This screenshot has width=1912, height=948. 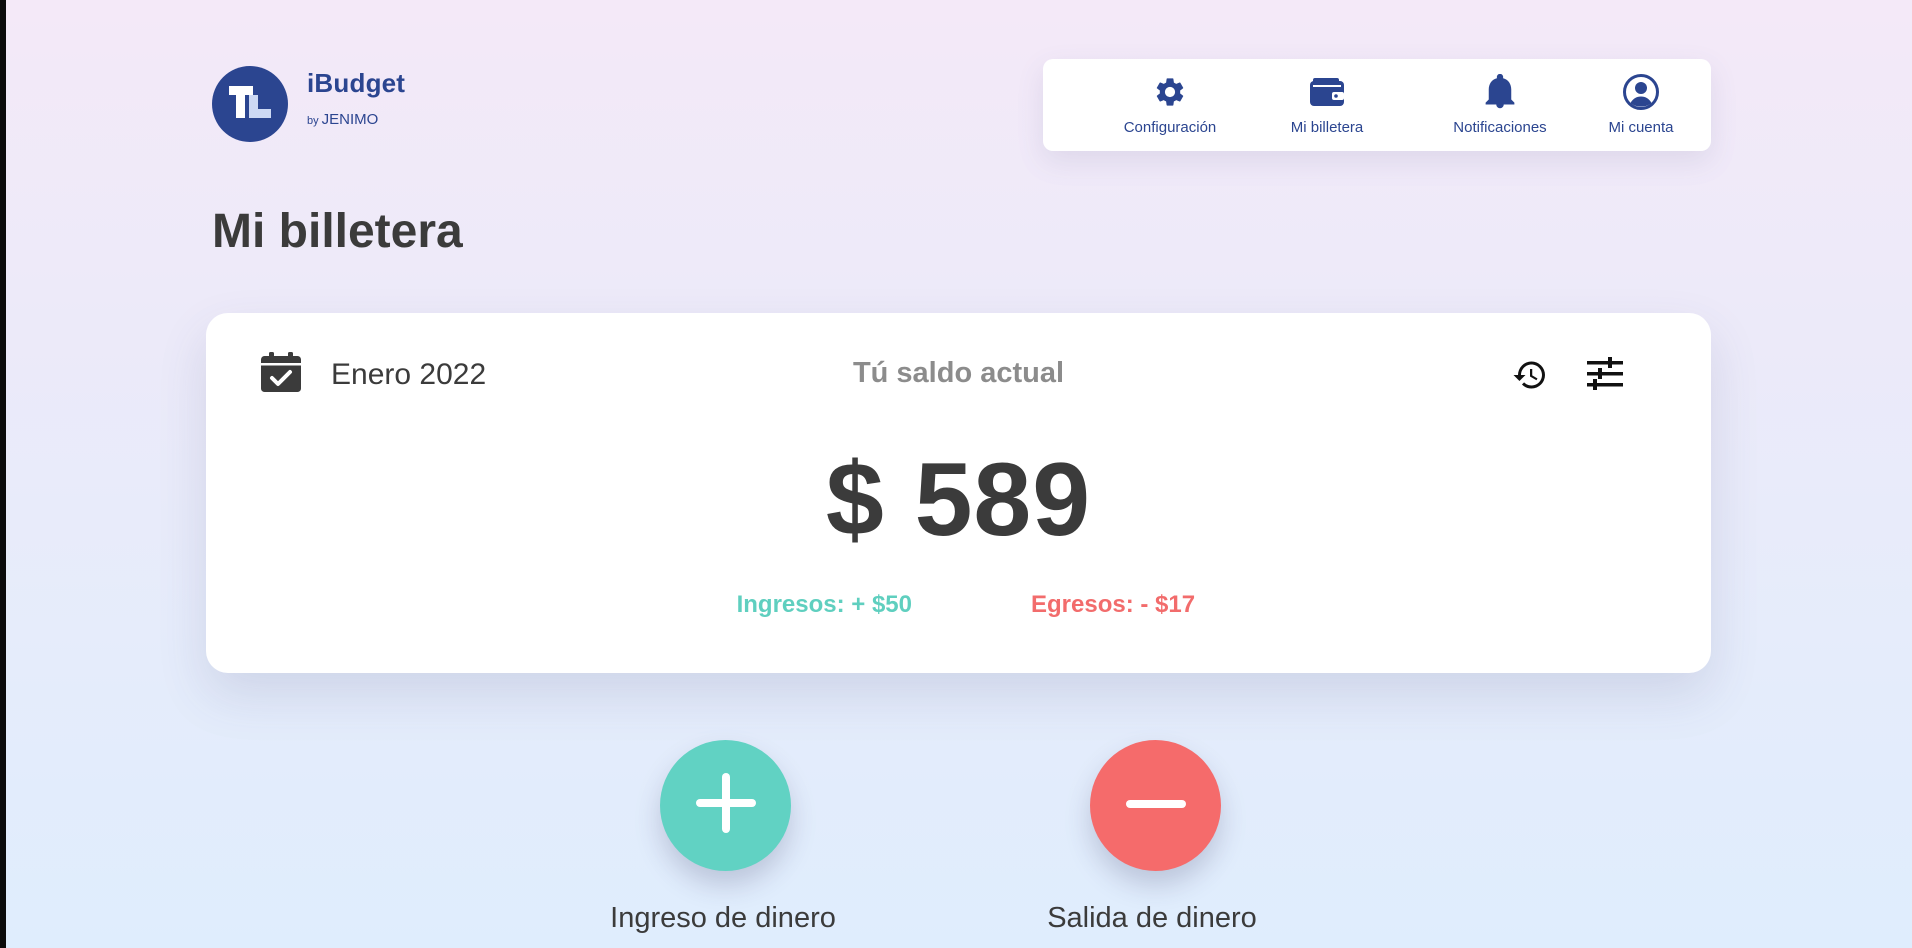 What do you see at coordinates (250, 104) in the screenshot?
I see `logo-badge` at bounding box center [250, 104].